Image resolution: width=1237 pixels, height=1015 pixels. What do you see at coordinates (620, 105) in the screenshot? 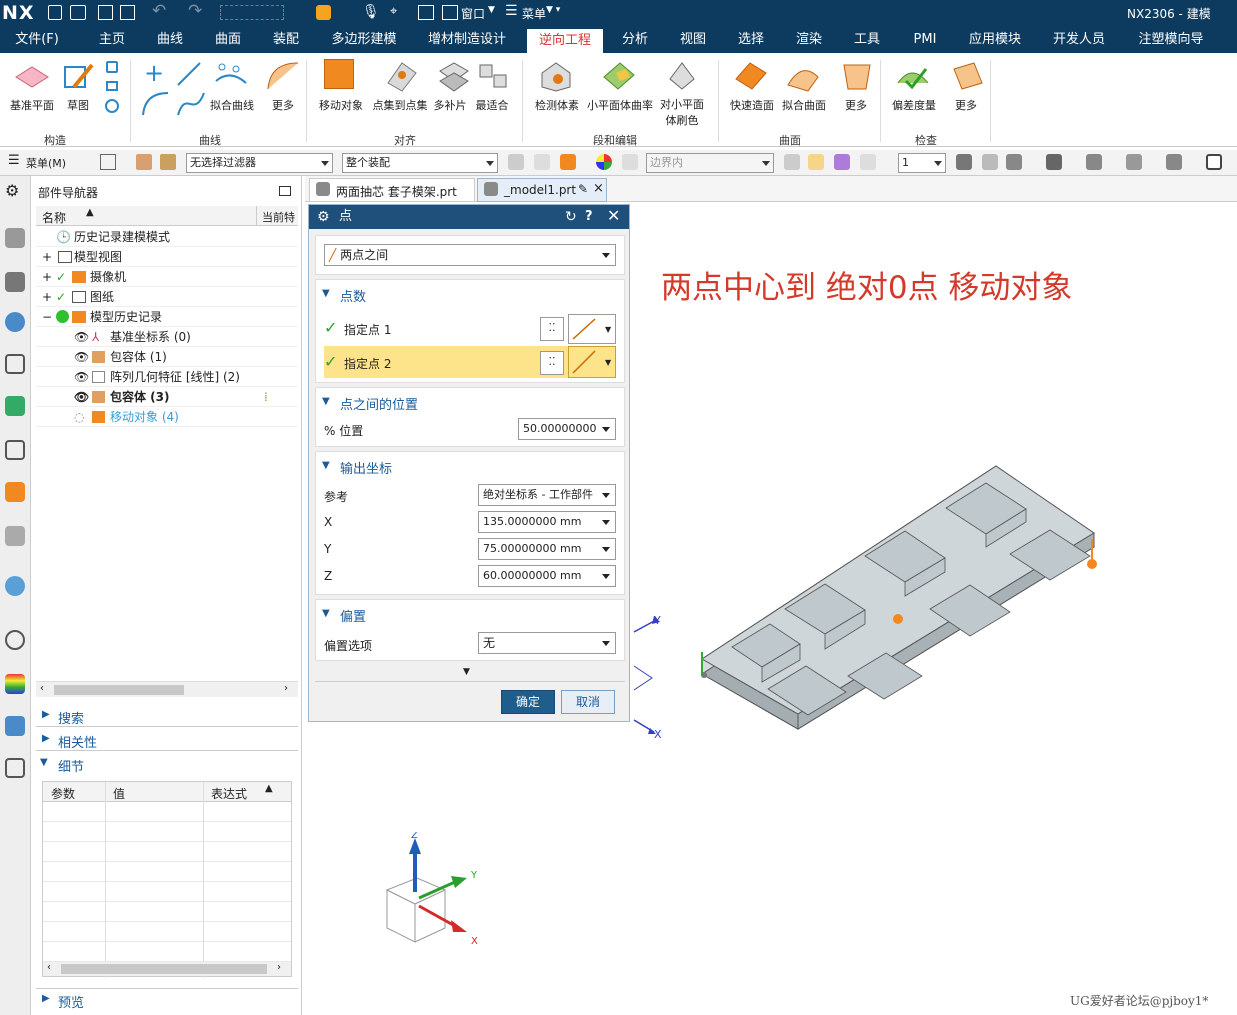
I see `facet-curvature-button: 小平面体曲率` at bounding box center [620, 105].